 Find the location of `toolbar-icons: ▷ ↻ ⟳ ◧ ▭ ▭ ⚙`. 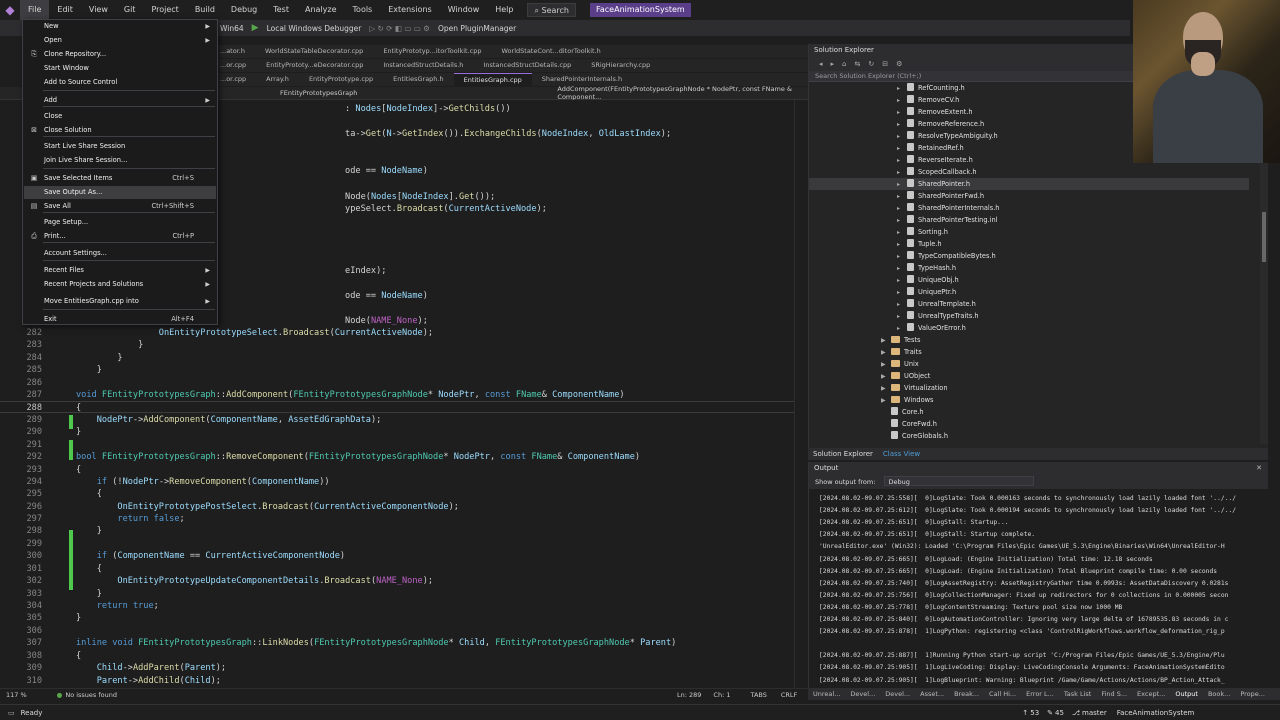

toolbar-icons: ▷ ↻ ⟳ ◧ ▭ ▭ ⚙ is located at coordinates (399, 28).